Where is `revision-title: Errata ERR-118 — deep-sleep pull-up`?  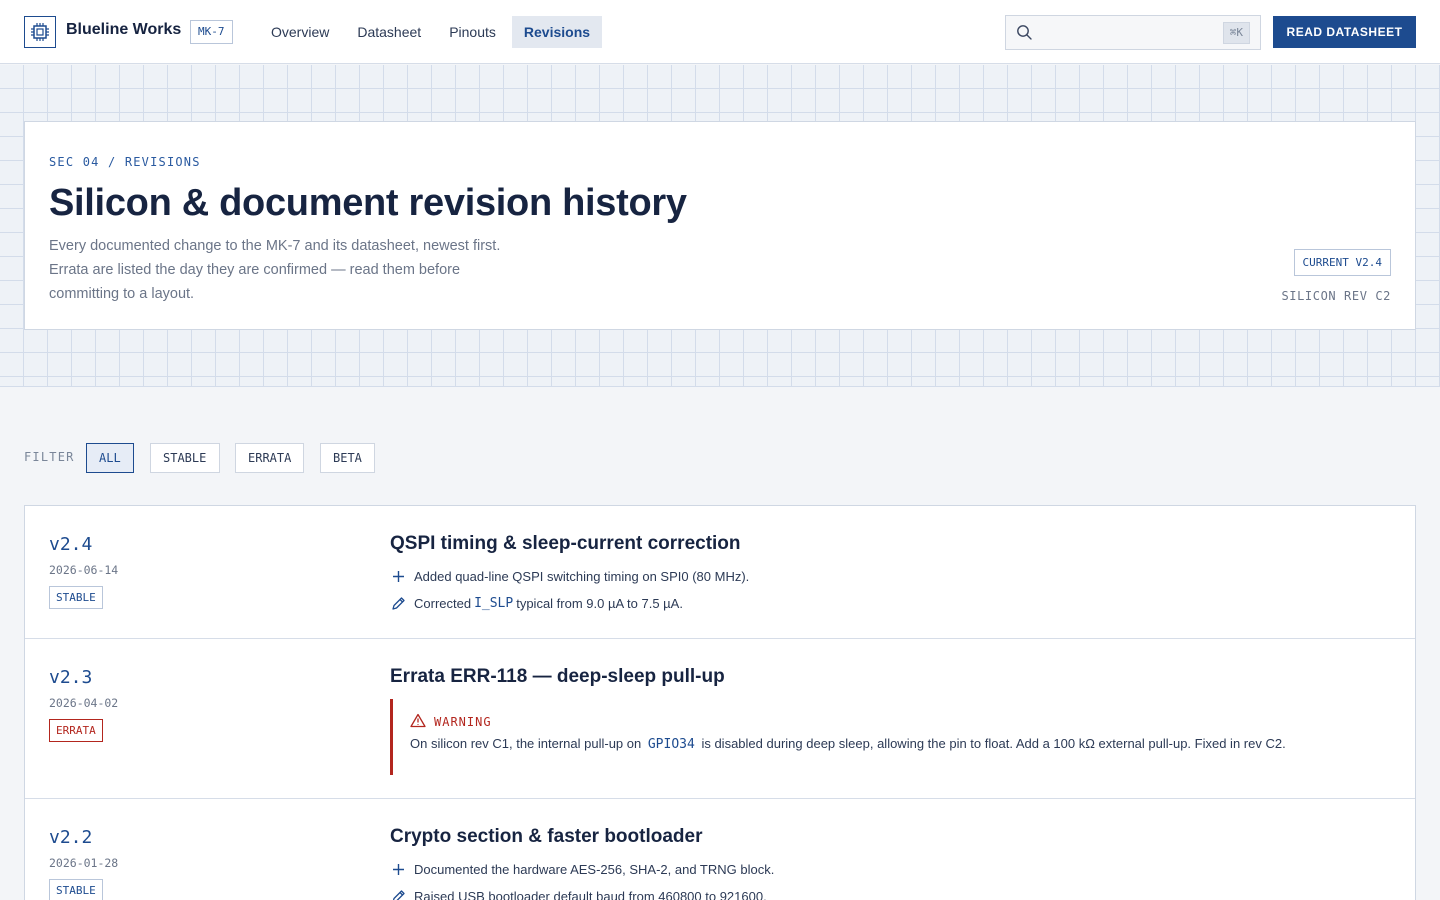 revision-title: Errata ERR-118 — deep-sleep pull-up is located at coordinates (557, 676).